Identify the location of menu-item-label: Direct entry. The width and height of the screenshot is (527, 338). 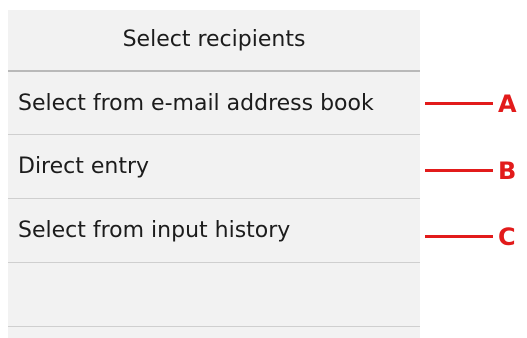
(84, 166).